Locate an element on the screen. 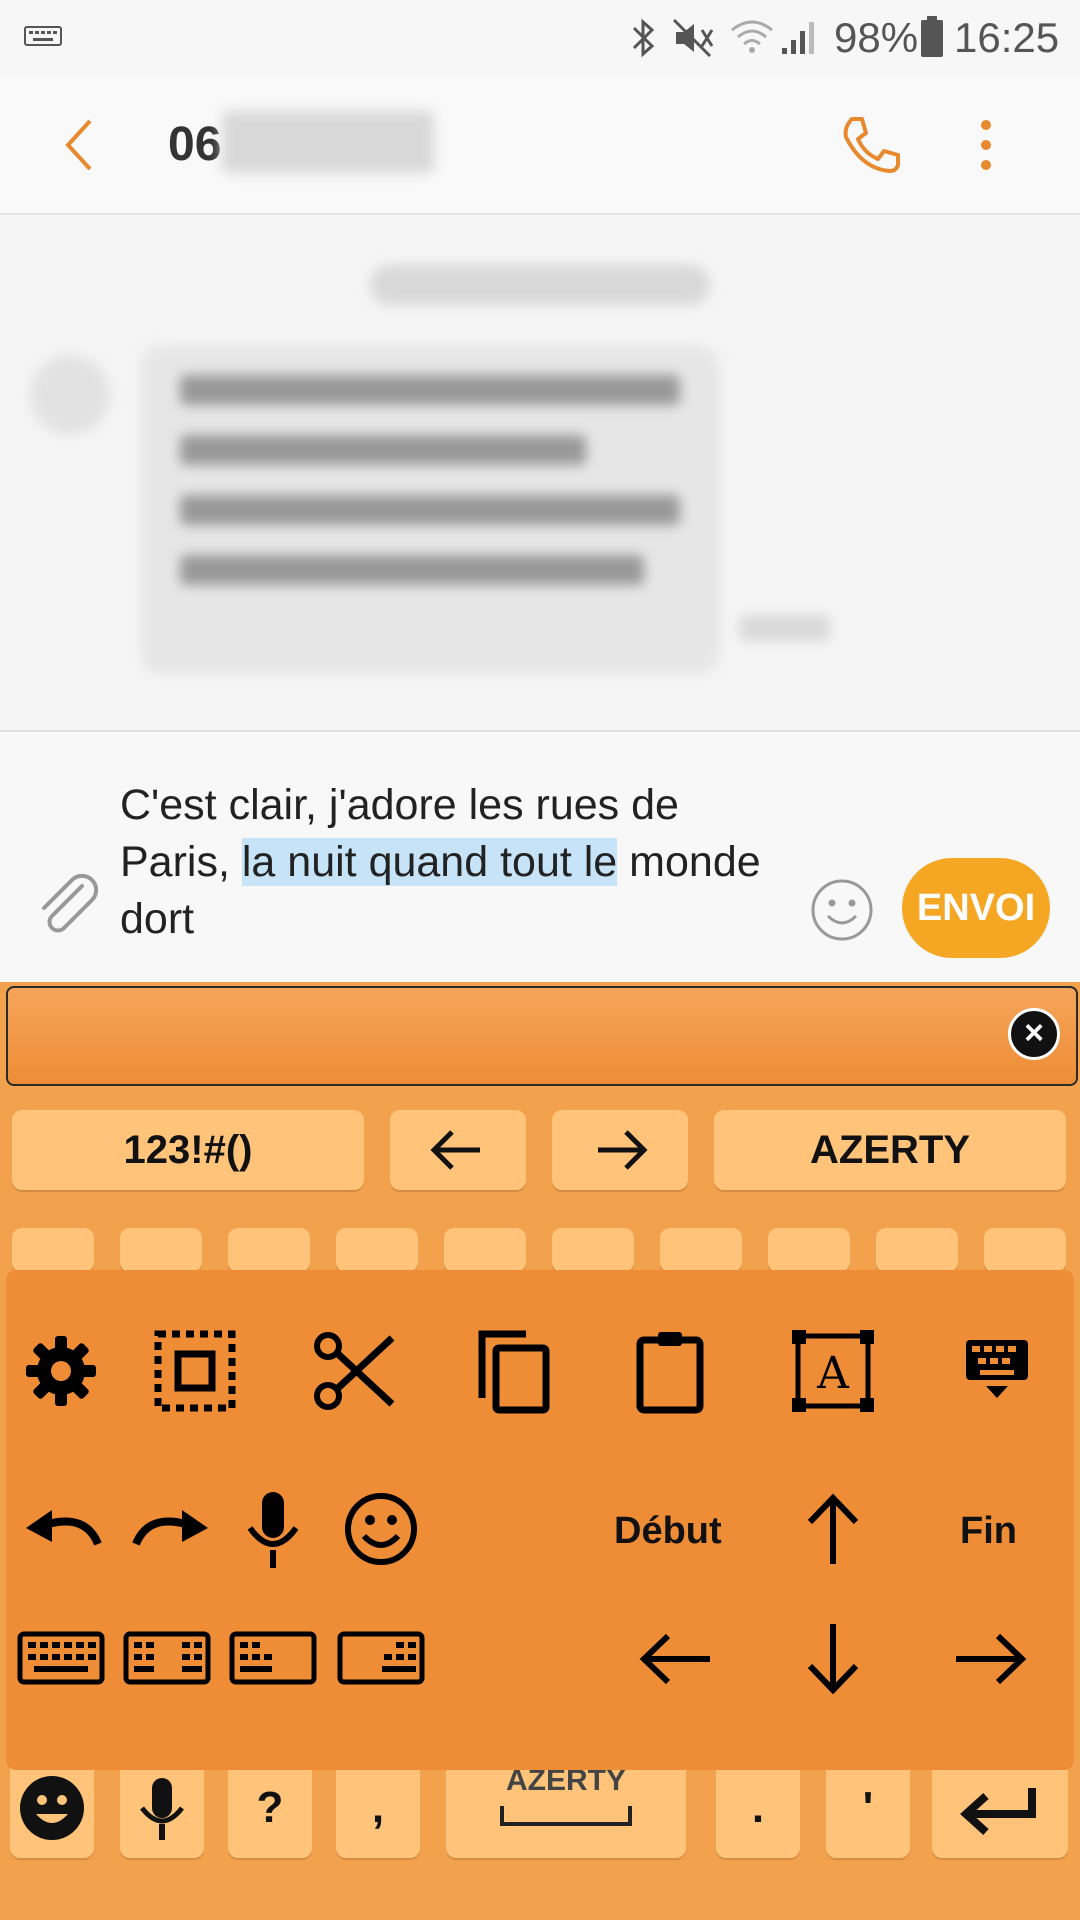 The image size is (1080, 1920). undo-icon is located at coordinates (63, 1529).